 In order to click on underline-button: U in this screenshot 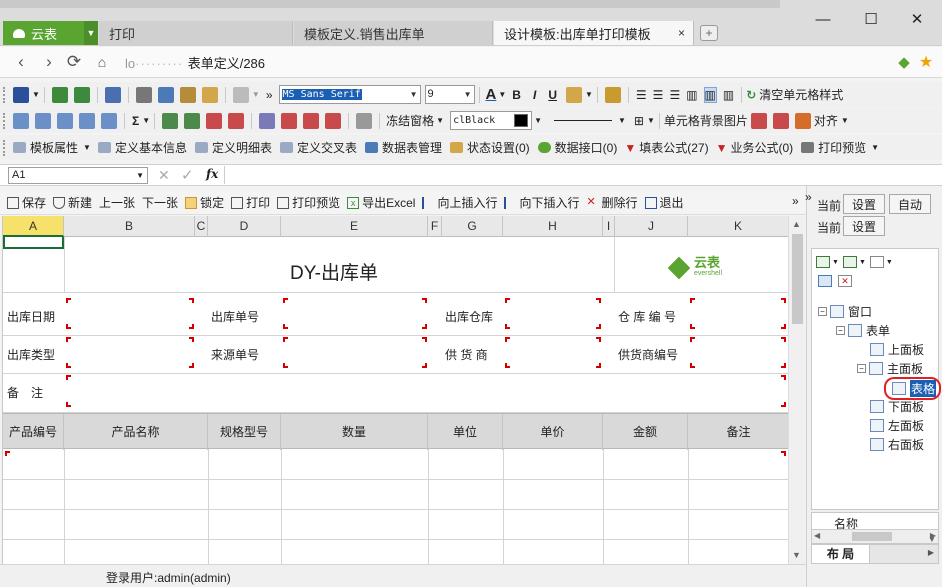, I will do `click(552, 95)`.